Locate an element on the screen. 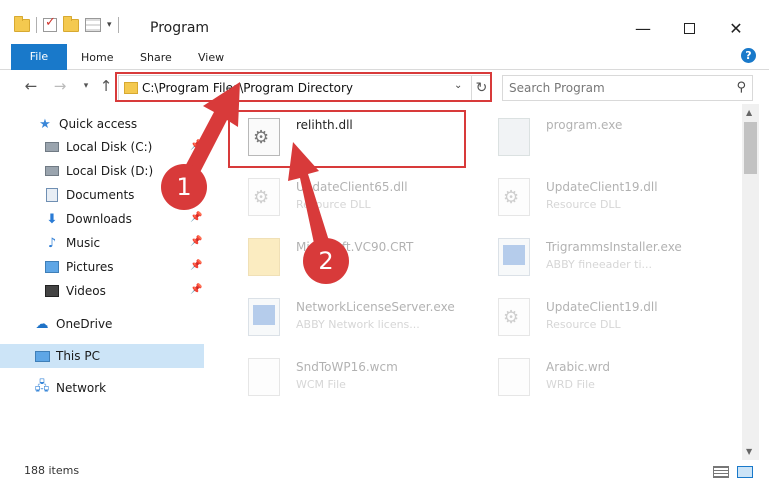 This screenshot has height=492, width=769. sidebar-item-pictures: Pictures 📌 is located at coordinates (102, 267).